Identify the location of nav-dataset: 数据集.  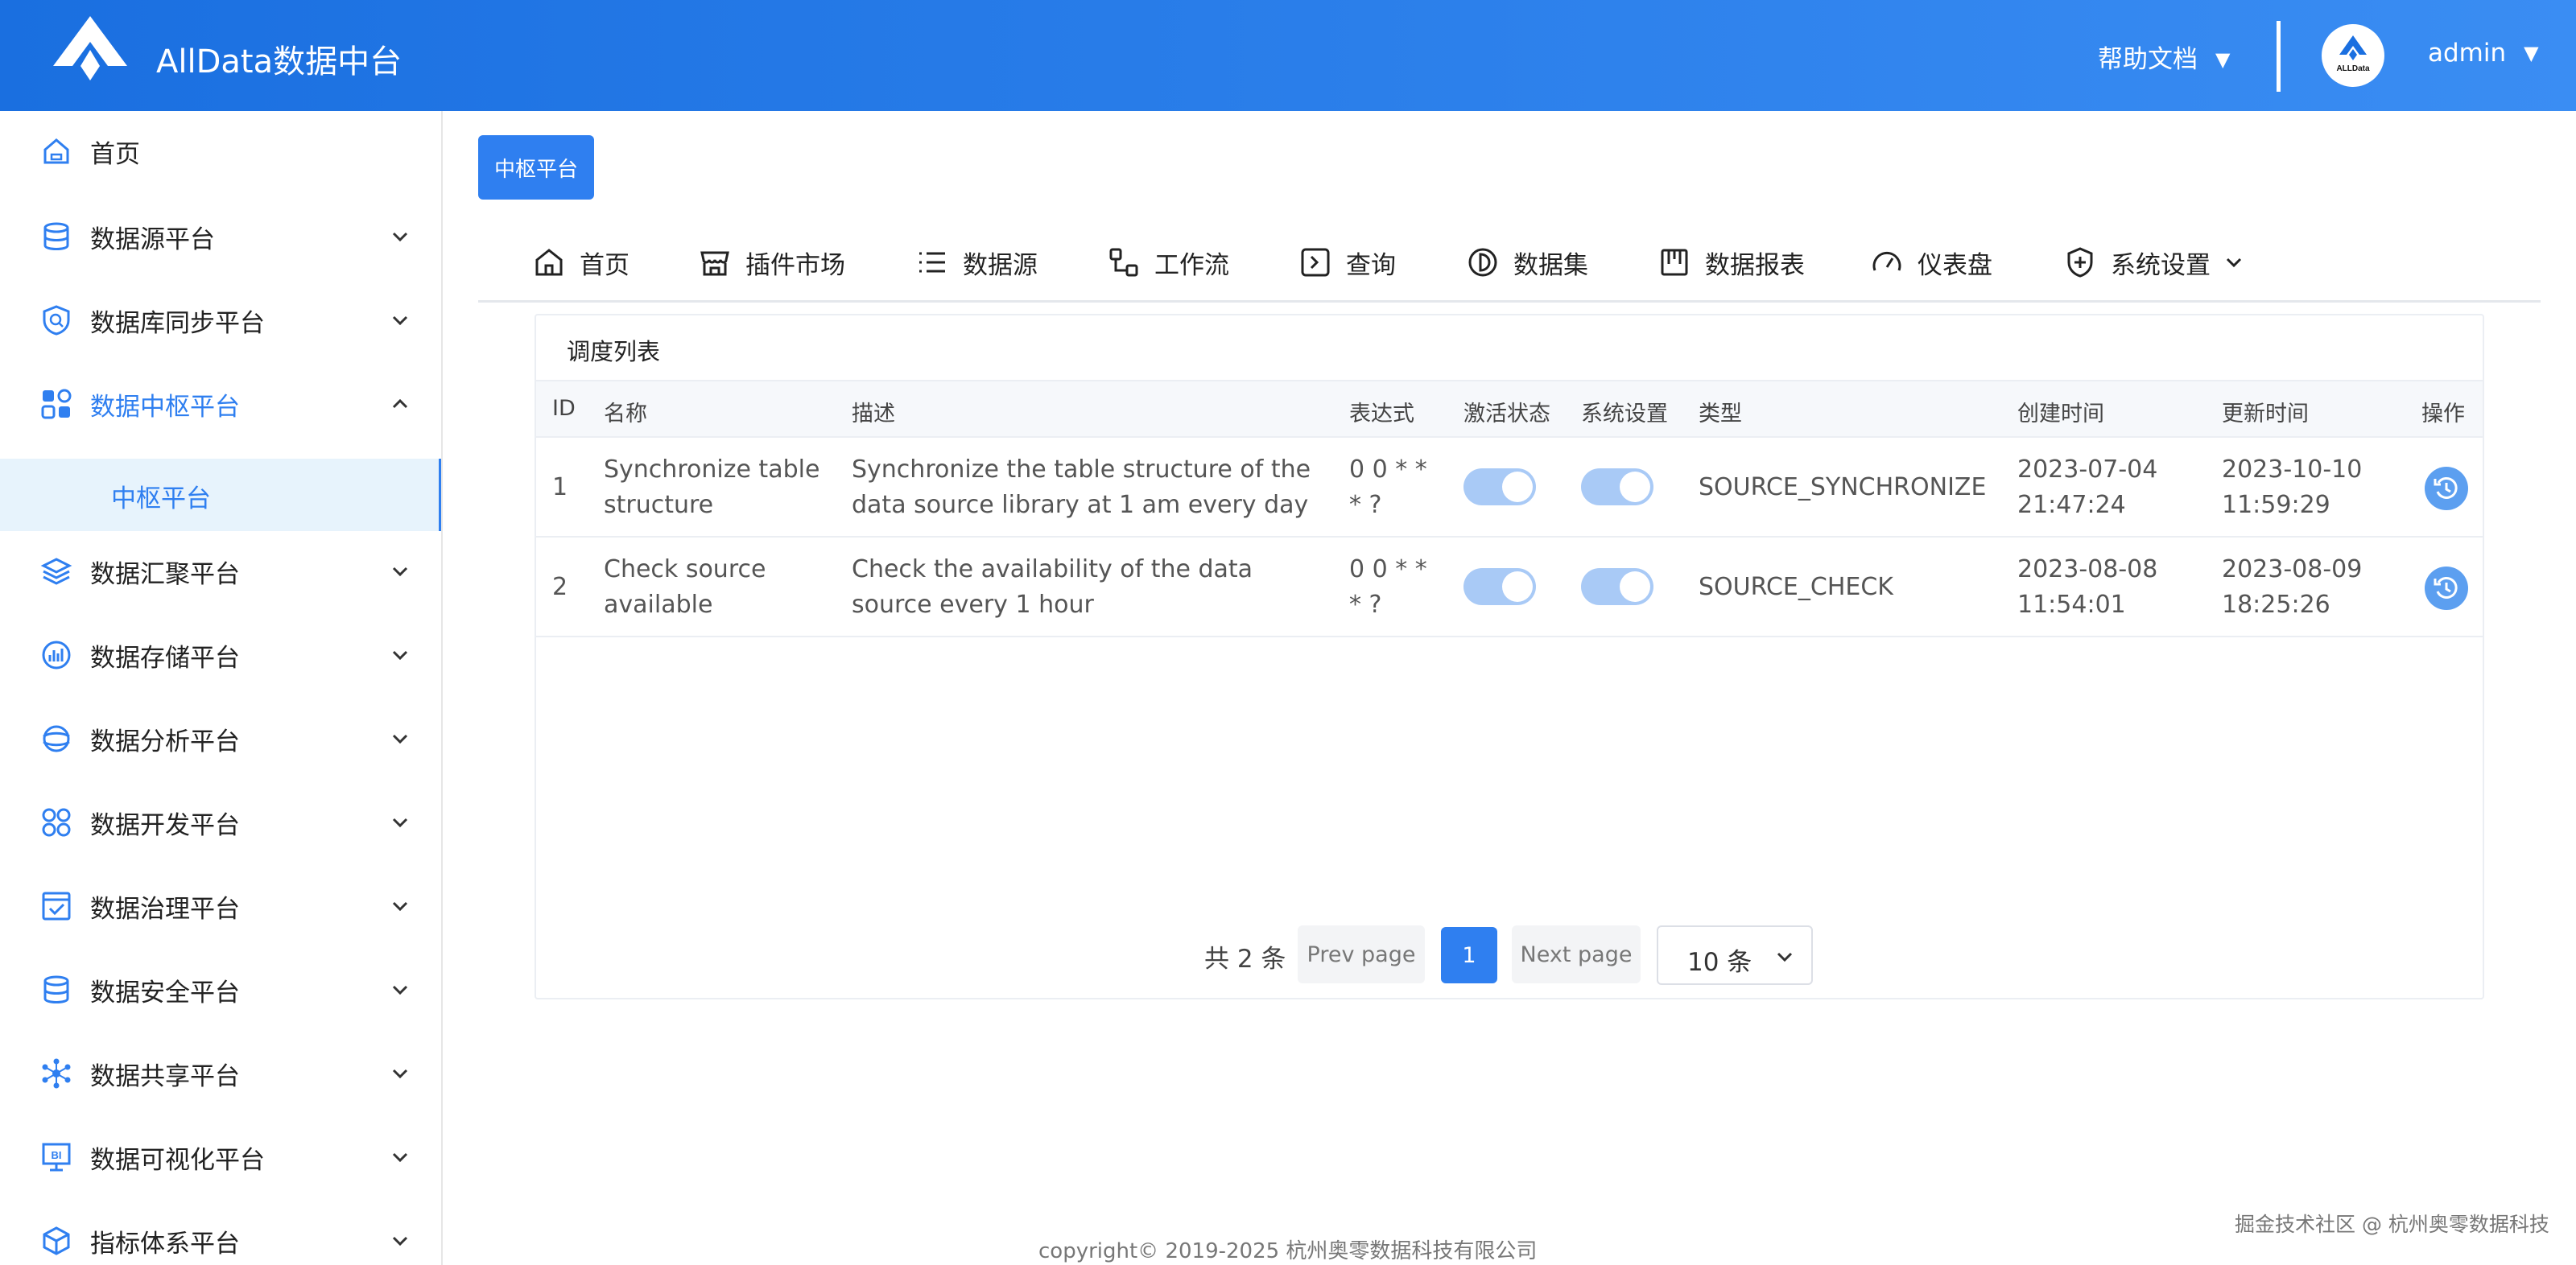
(1527, 262).